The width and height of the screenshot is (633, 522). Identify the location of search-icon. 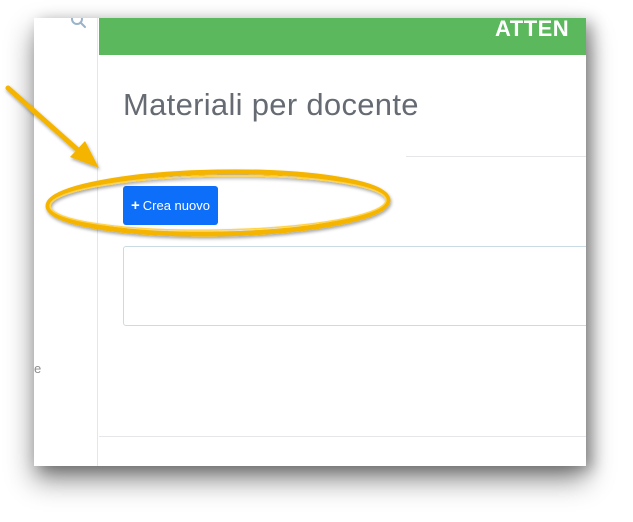
(79, 24).